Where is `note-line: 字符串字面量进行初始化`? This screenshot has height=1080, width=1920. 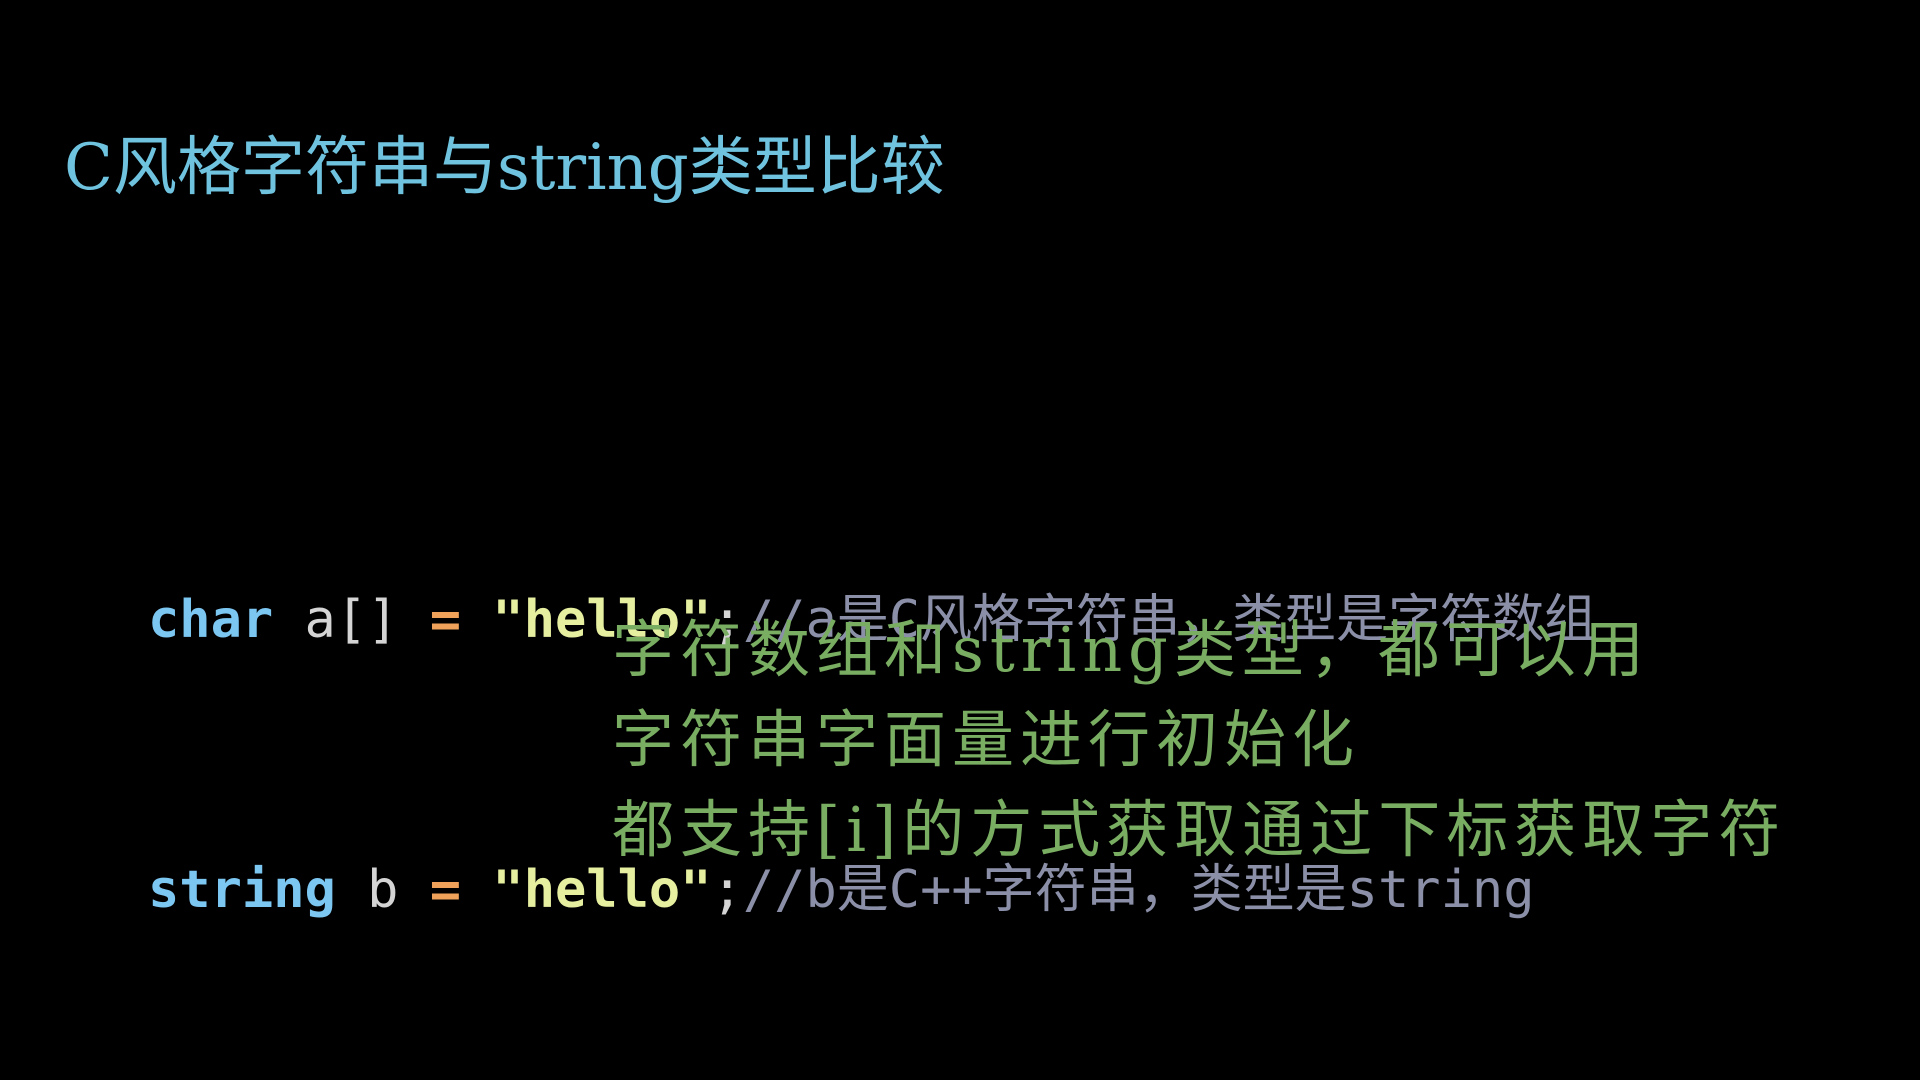 note-line: 字符串字面量进行初始化 is located at coordinates (986, 739).